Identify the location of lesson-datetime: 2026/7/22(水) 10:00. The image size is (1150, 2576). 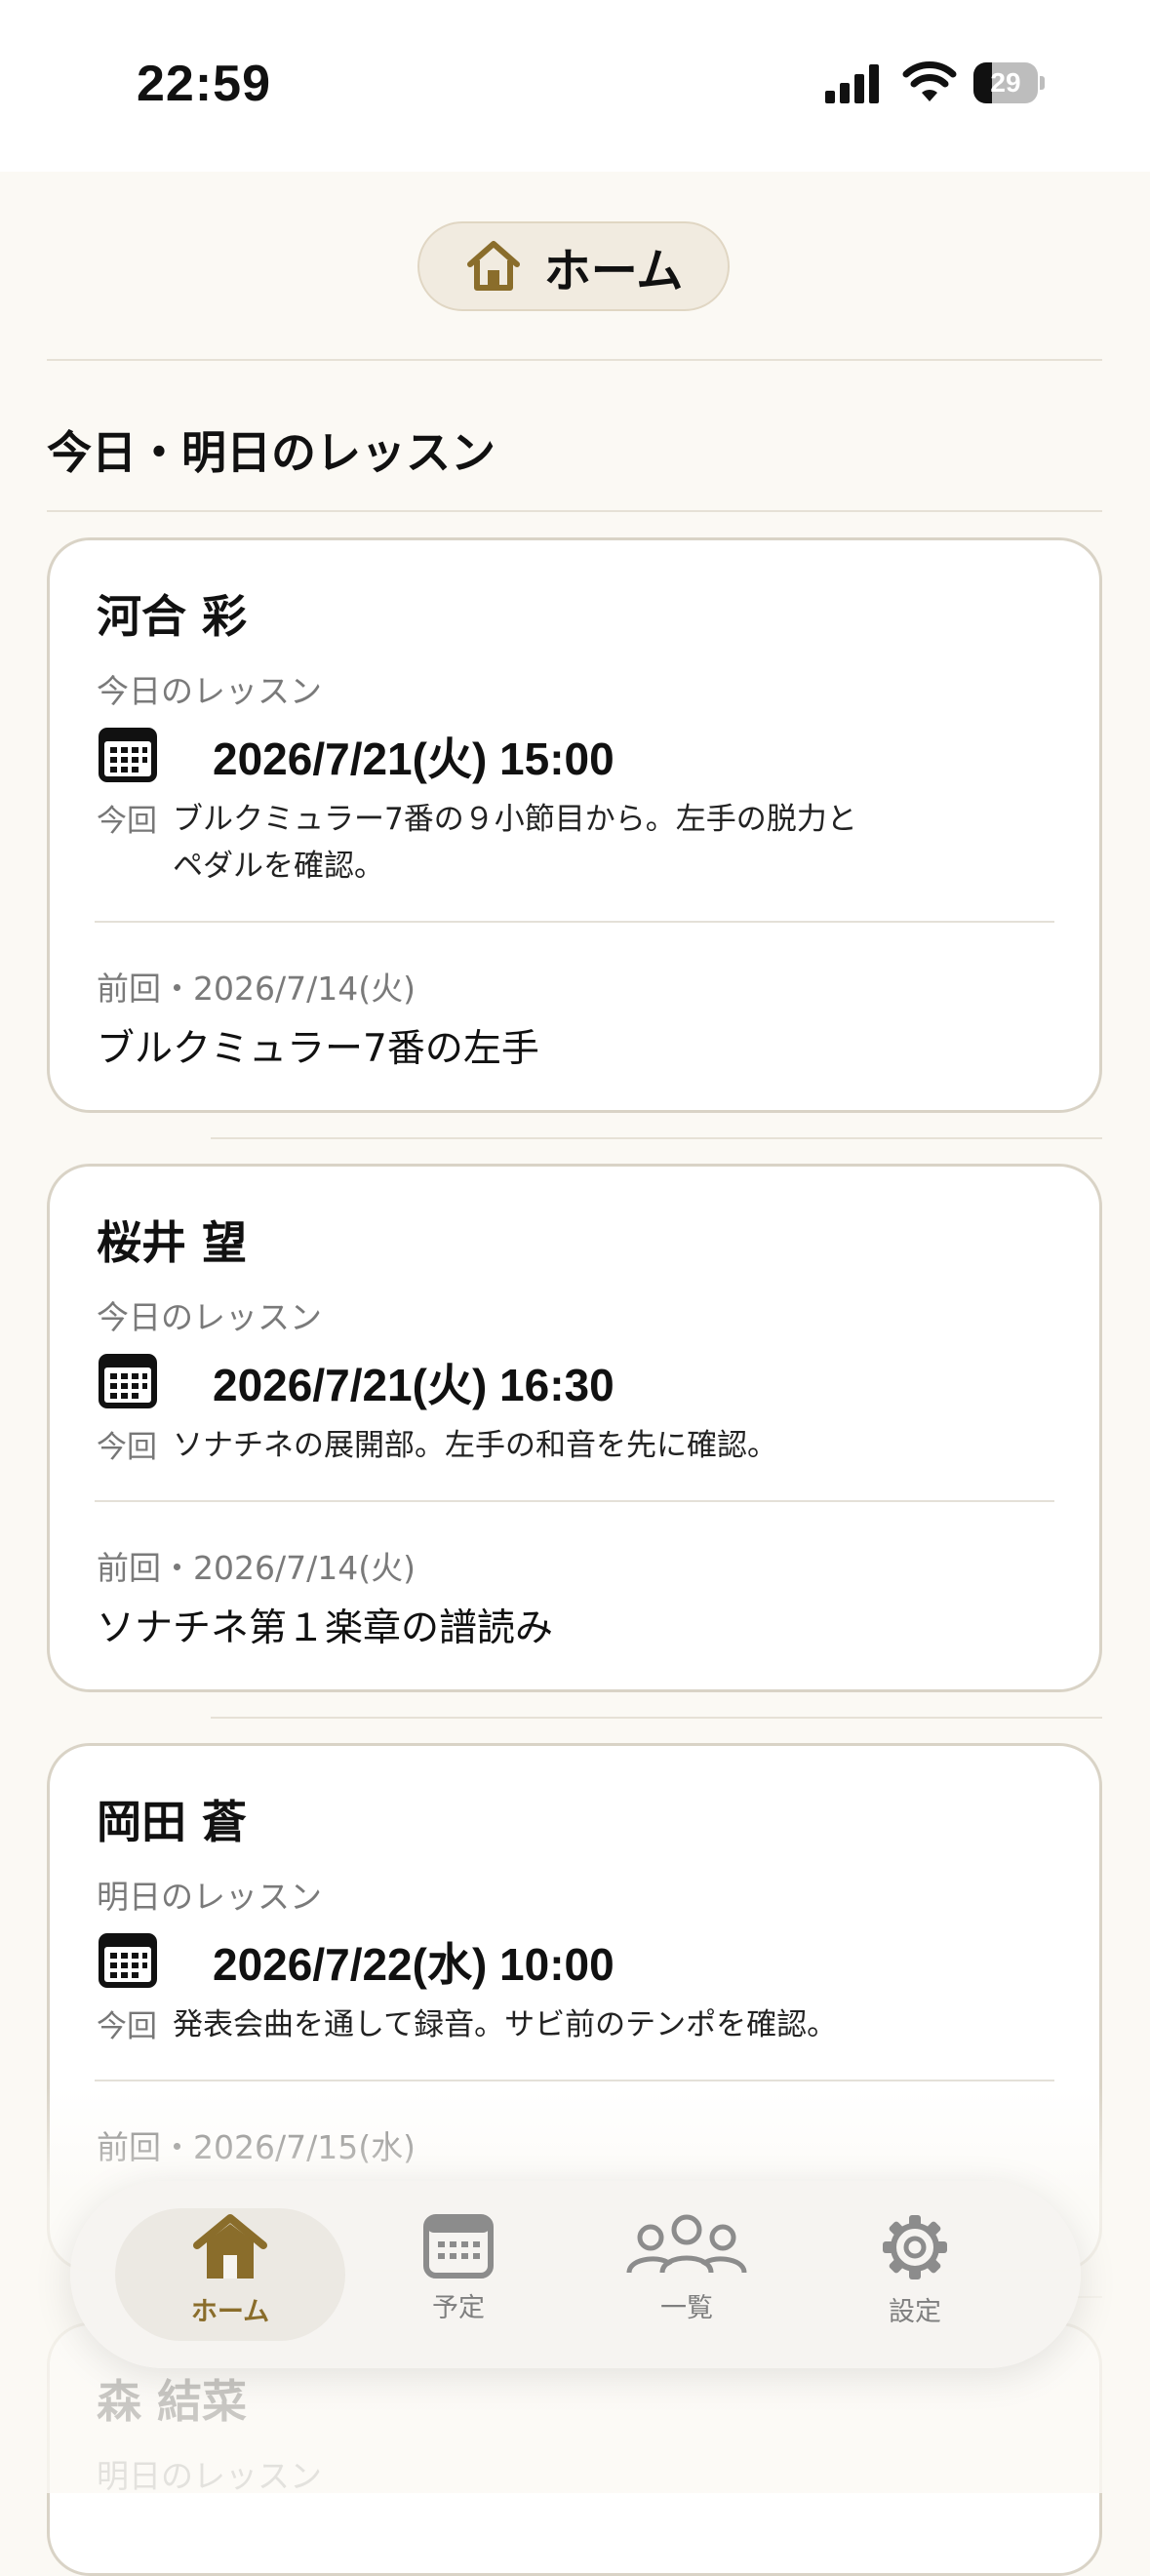
(414, 1964).